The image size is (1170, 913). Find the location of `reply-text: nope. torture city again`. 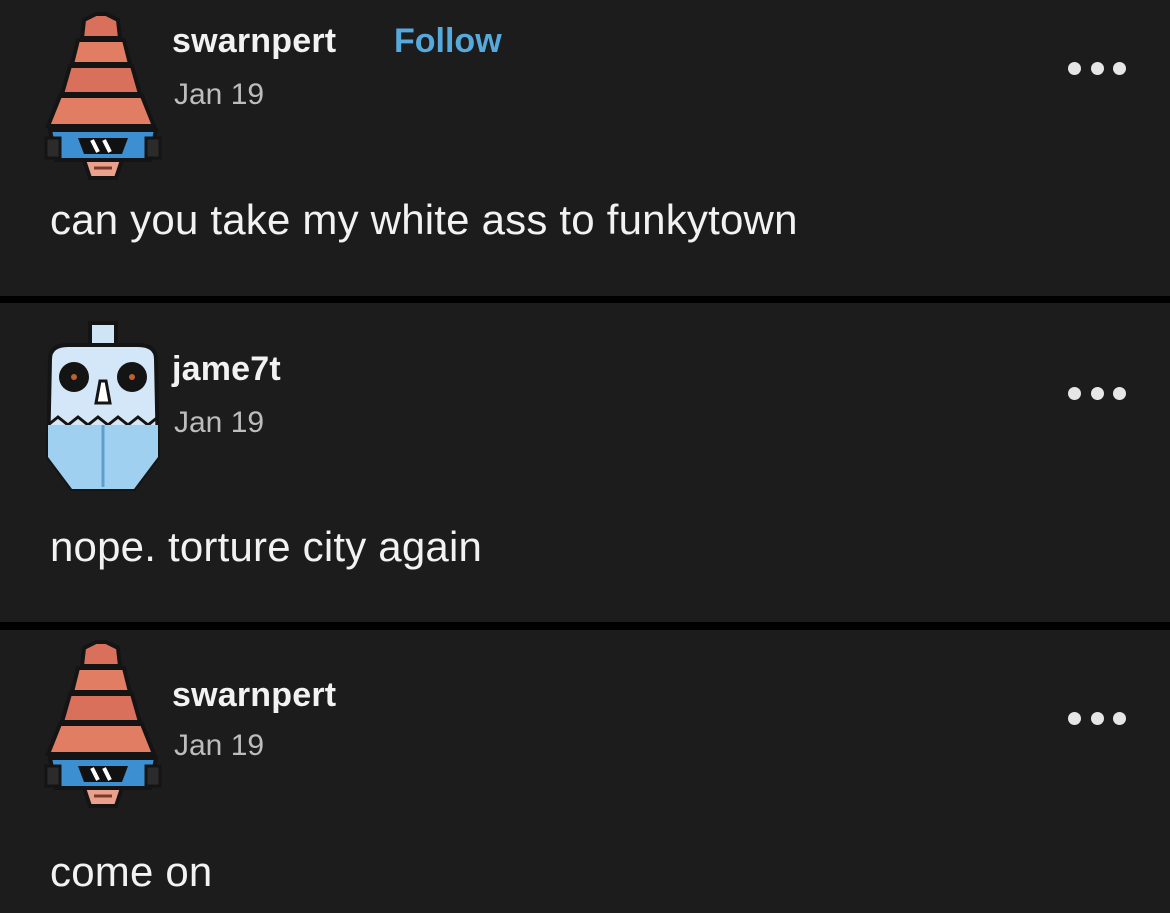

reply-text: nope. torture city again is located at coordinates (266, 546).